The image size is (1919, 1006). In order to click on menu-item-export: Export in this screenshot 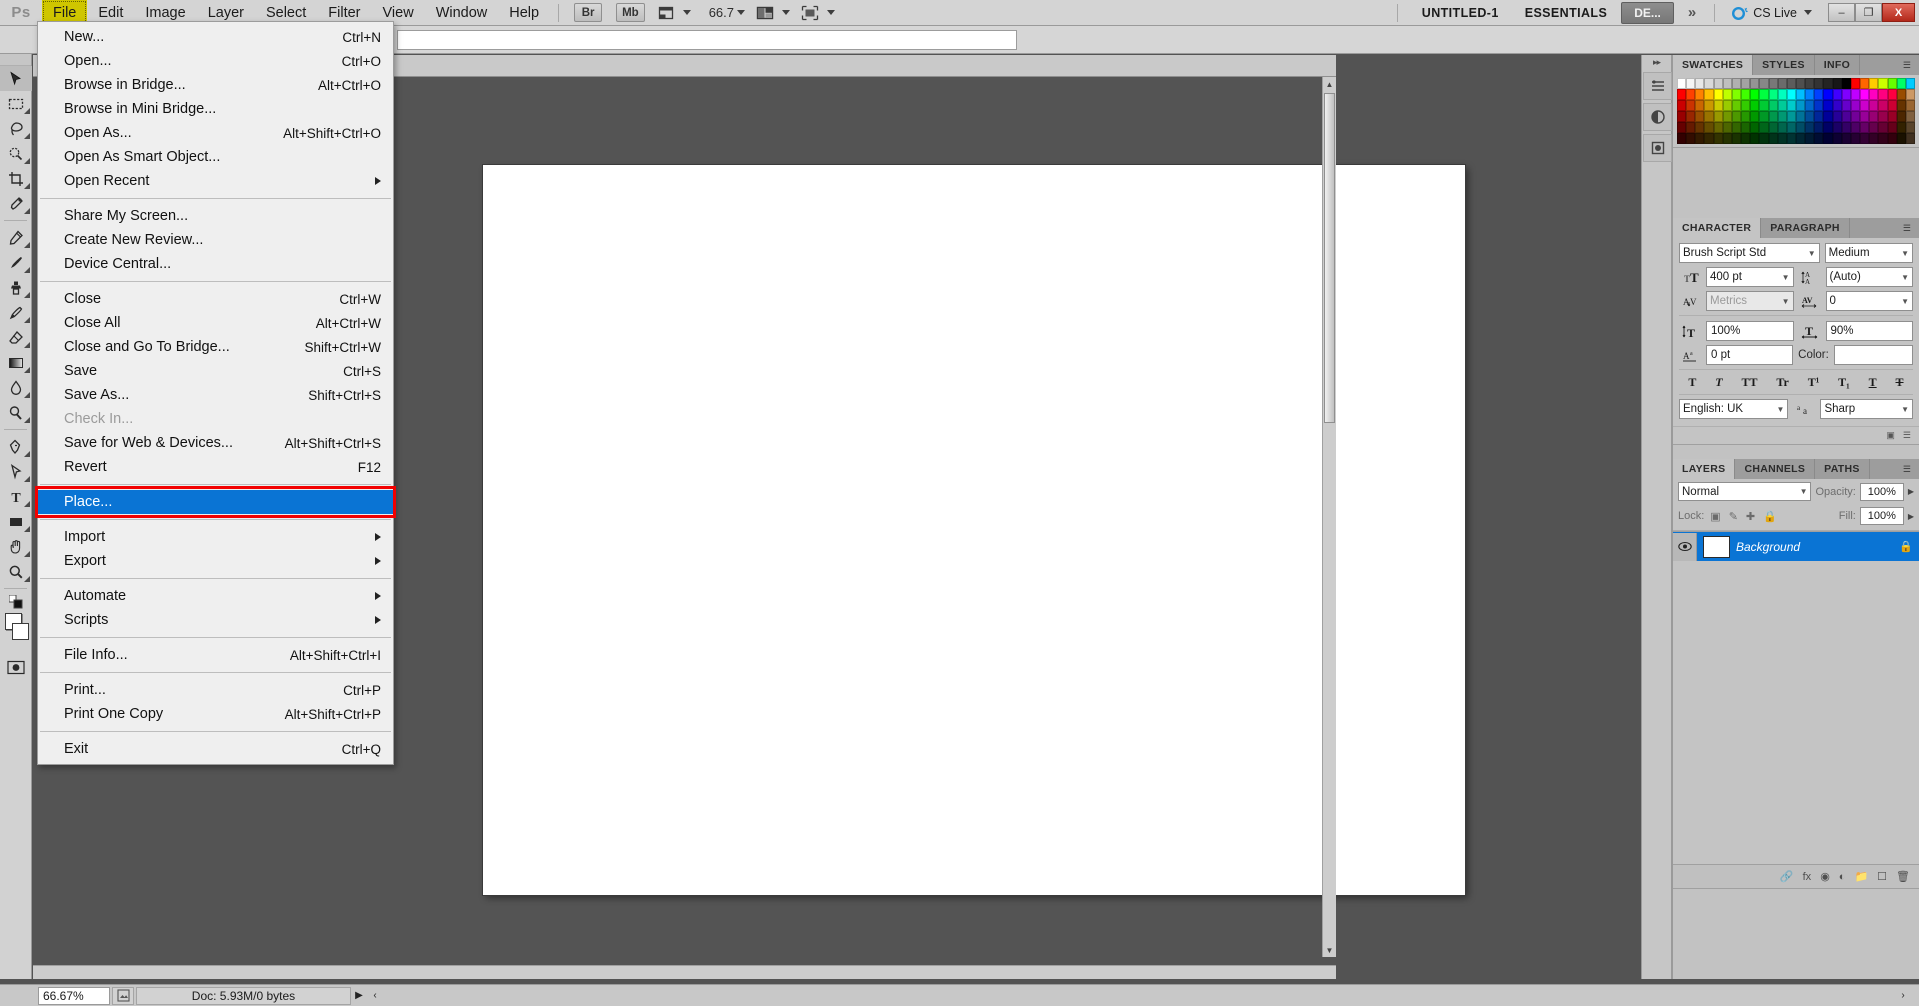, I will do `click(215, 561)`.